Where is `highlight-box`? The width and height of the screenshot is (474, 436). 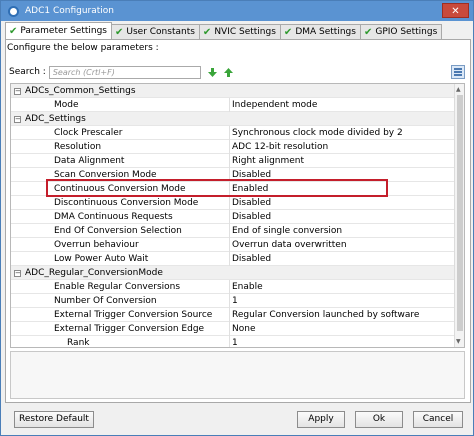 highlight-box is located at coordinates (217, 188).